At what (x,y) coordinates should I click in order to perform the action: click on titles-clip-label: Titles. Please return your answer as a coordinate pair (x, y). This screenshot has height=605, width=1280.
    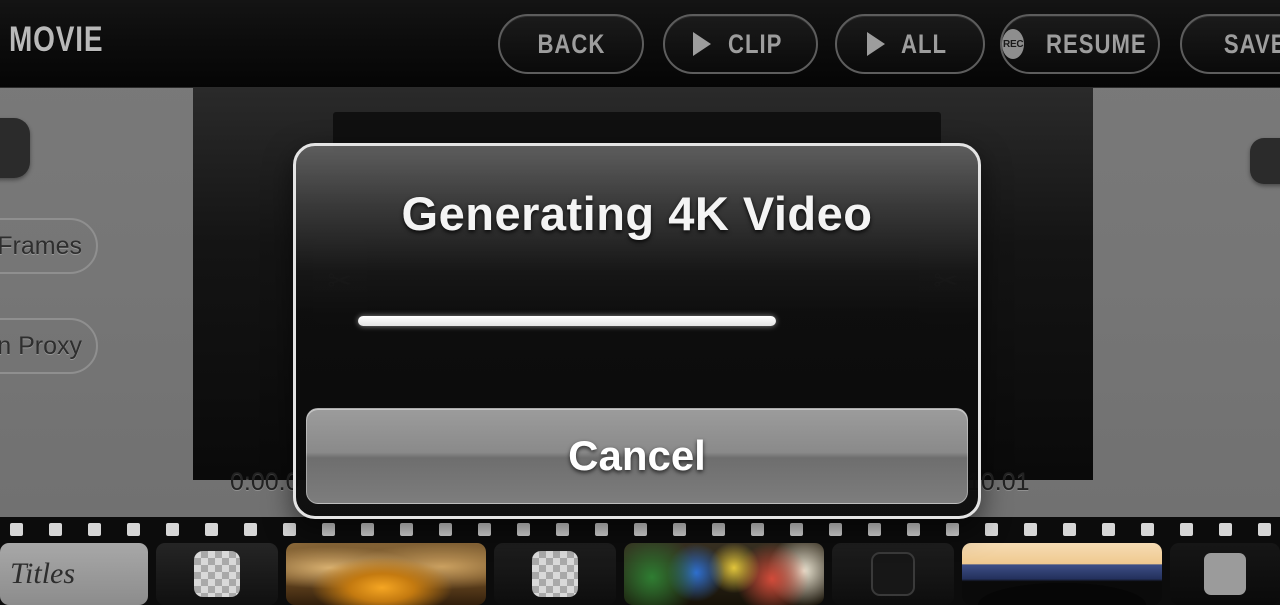
    Looking at the image, I should click on (43, 573).